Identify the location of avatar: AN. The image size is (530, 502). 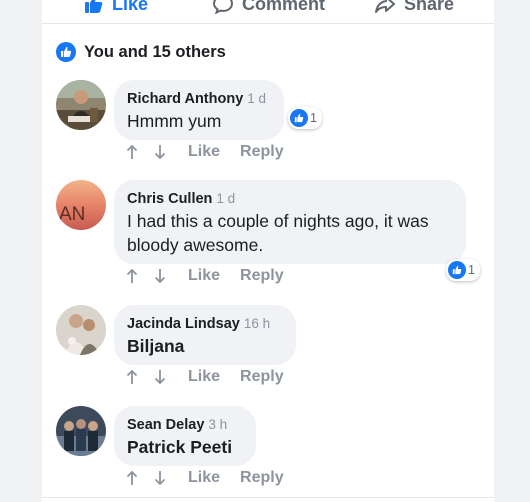
(81, 205).